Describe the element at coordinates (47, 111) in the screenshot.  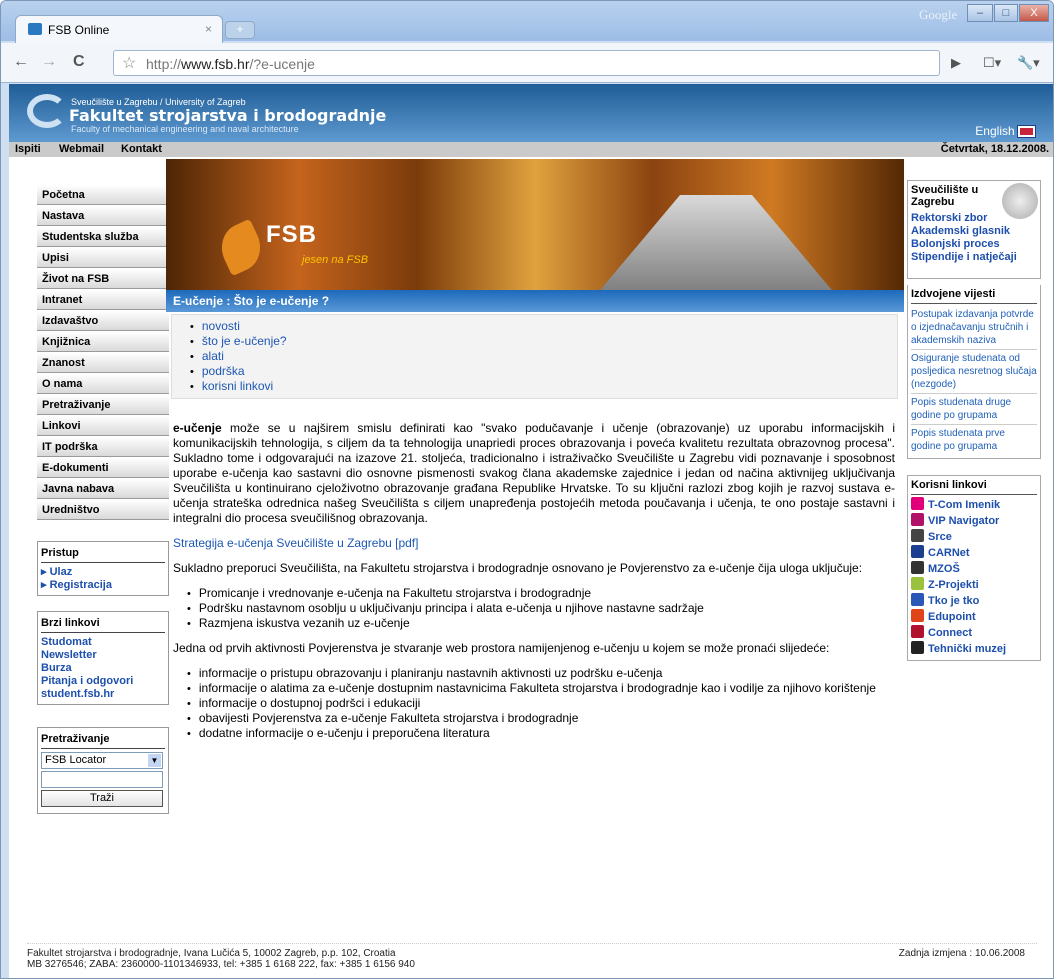
I see `fsb-logo-icon` at that location.